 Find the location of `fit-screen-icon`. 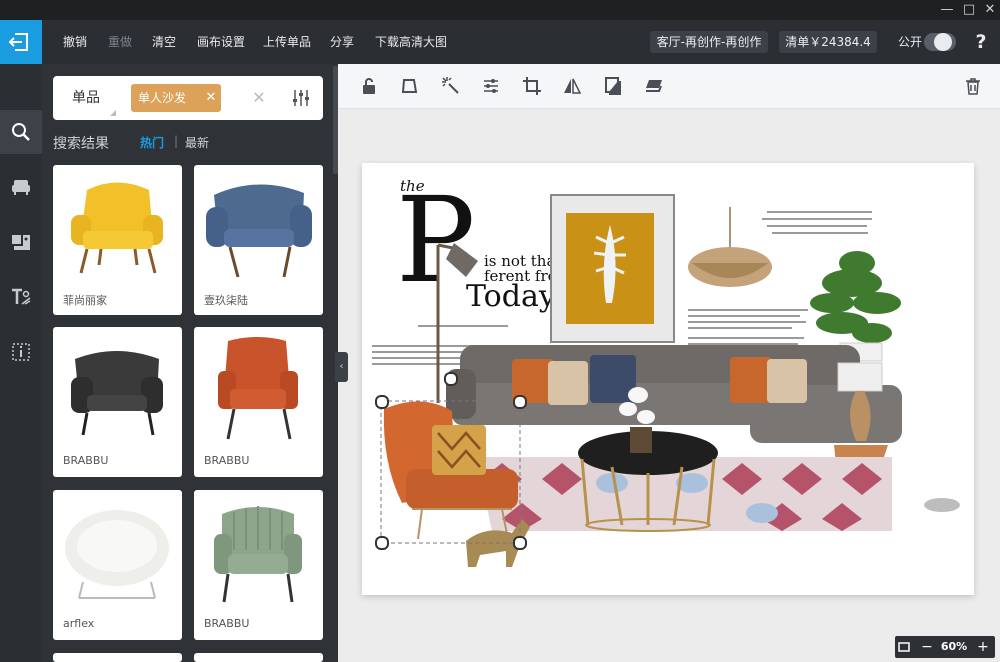

fit-screen-icon is located at coordinates (904, 647).